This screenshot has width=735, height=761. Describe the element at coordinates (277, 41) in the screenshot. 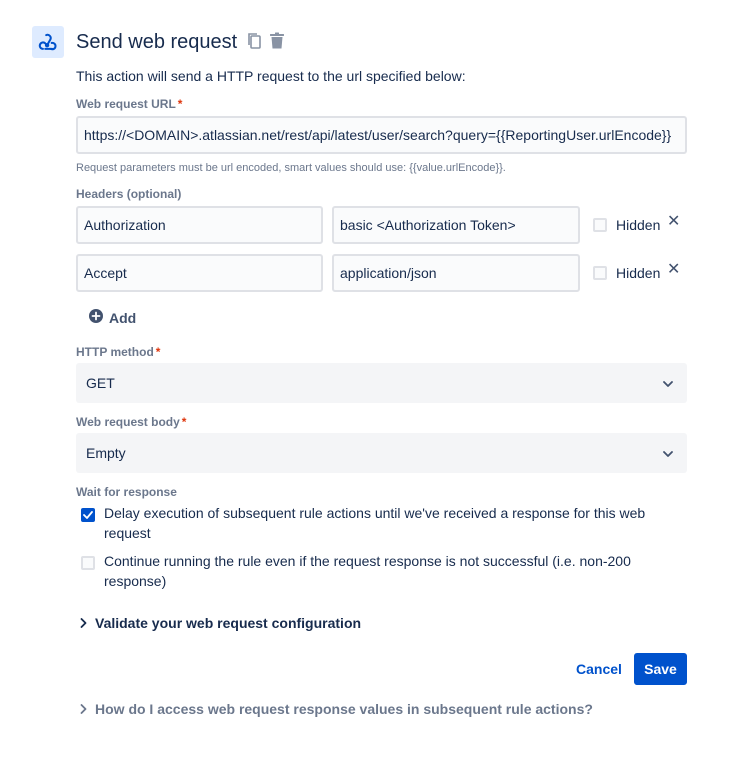

I see `trash-icon` at that location.